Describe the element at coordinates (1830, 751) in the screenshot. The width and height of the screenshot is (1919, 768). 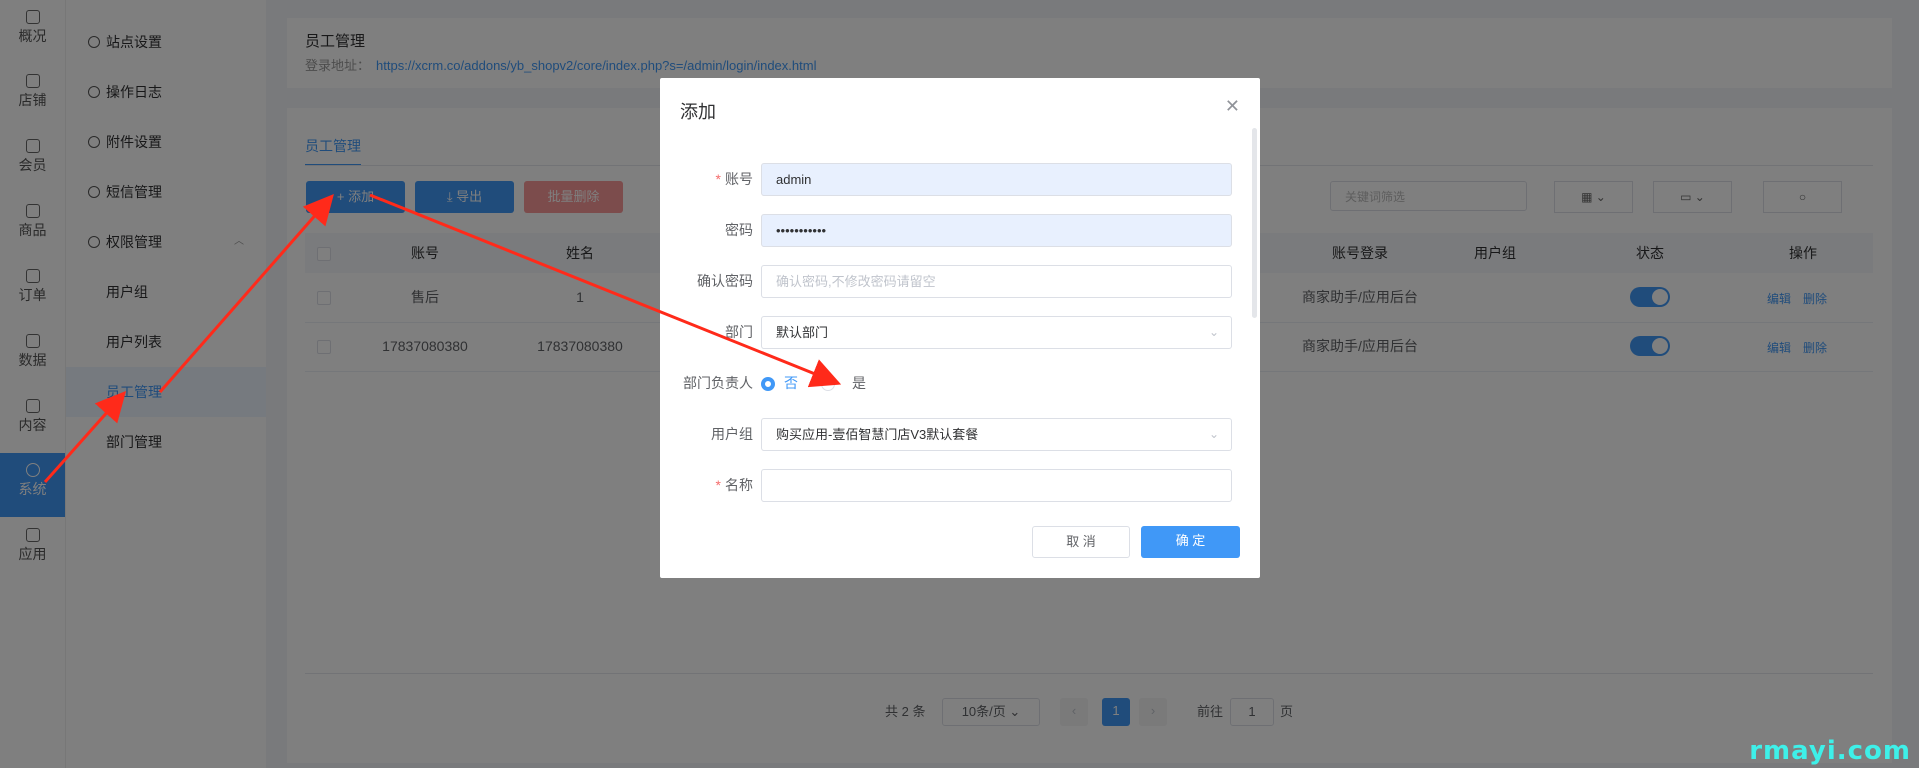
I see `watermark: rmayi.com` at that location.